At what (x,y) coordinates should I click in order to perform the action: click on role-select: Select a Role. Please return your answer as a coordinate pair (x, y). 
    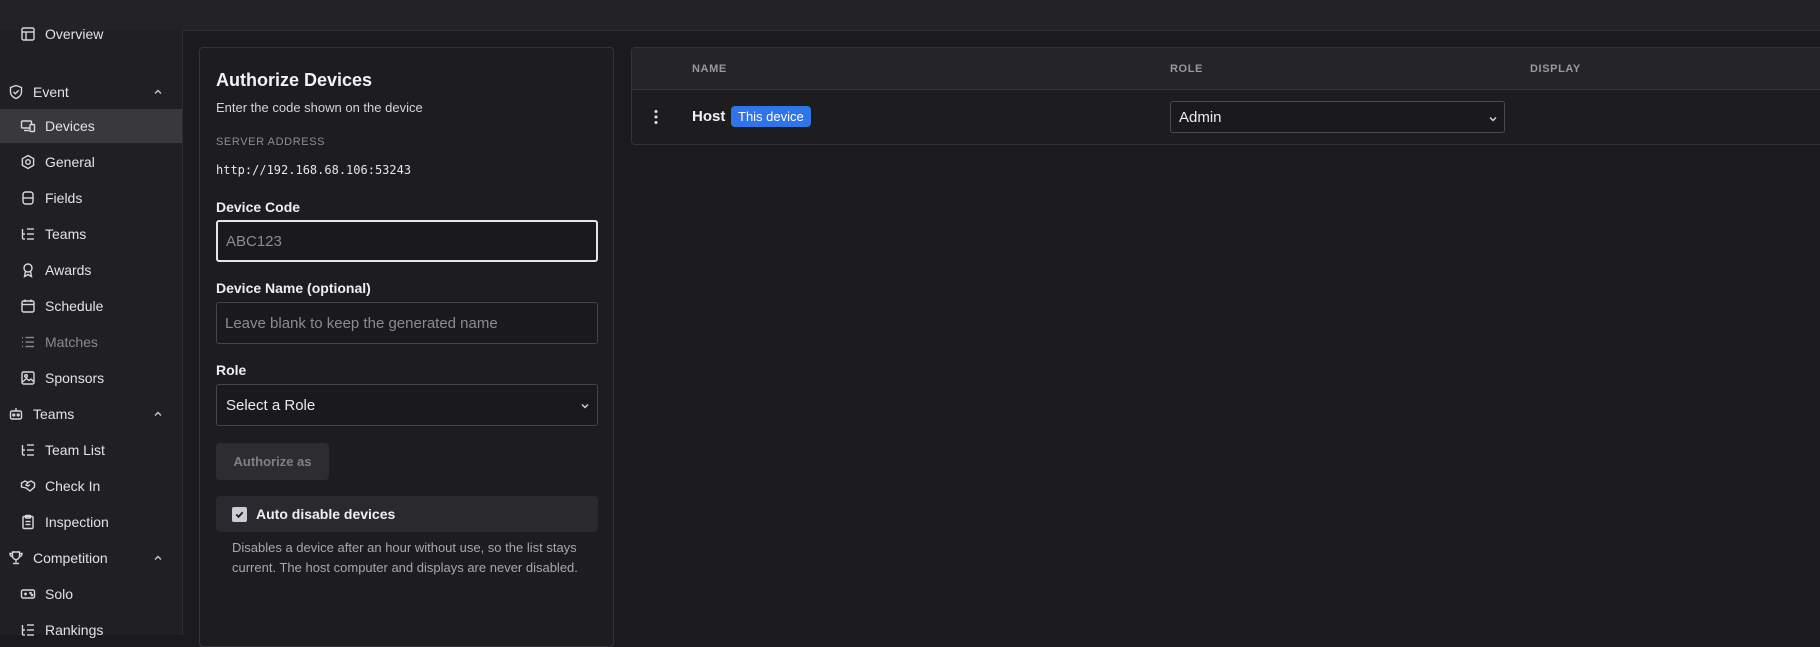
    Looking at the image, I should click on (407, 405).